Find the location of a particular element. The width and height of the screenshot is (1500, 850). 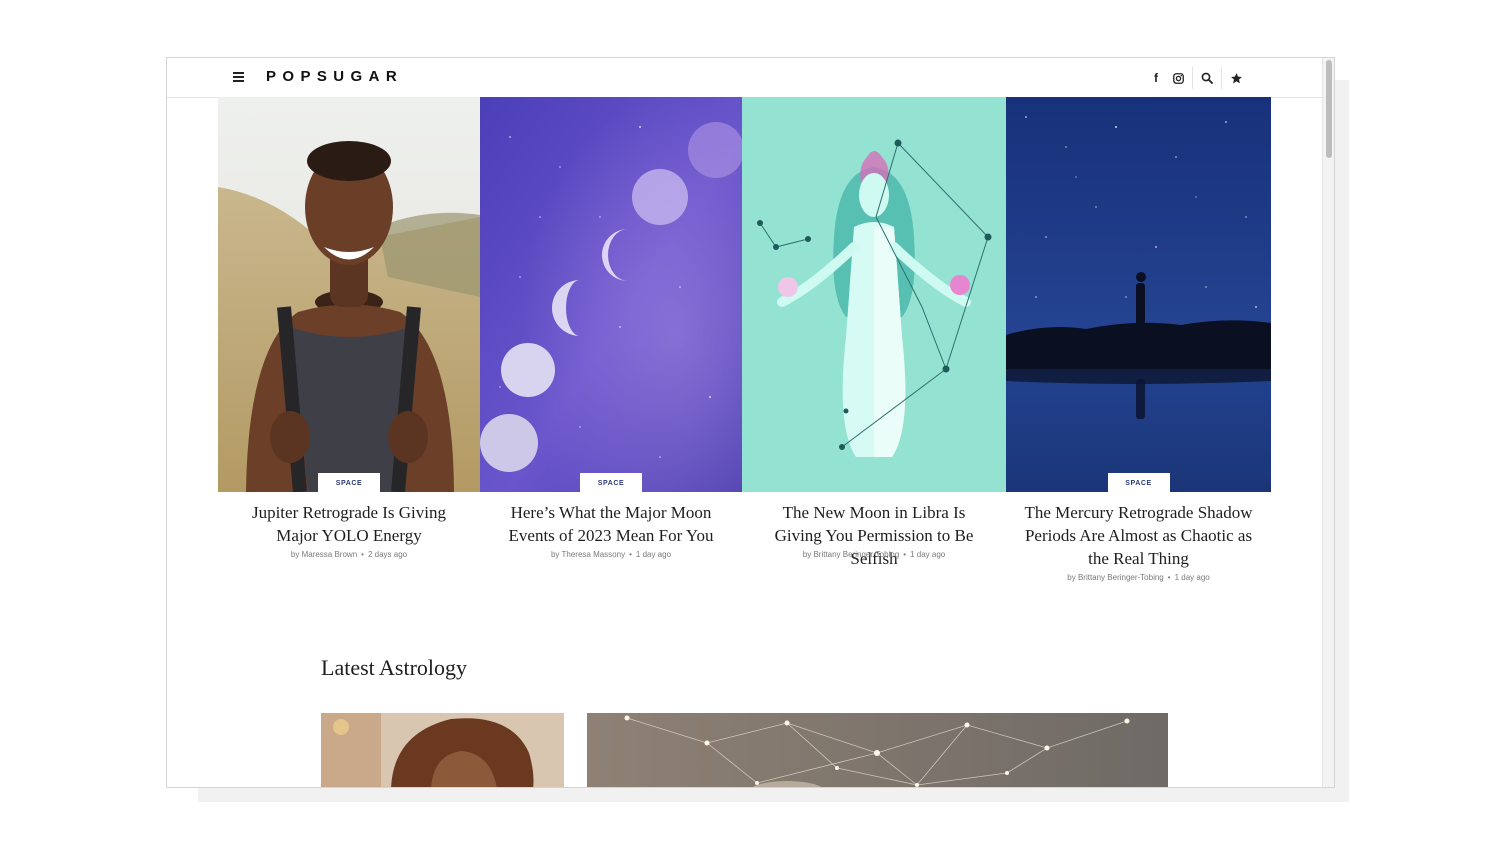

vertical-scrollbar is located at coordinates (1328, 422).